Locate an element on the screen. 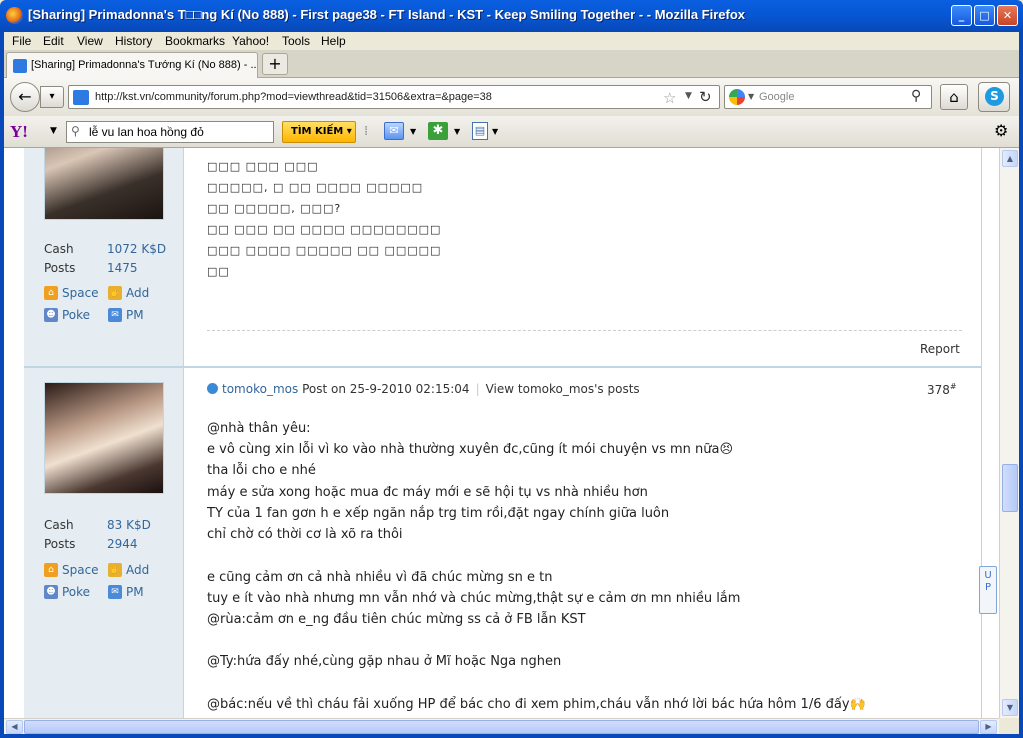 Image resolution: width=1023 pixels, height=738 pixels. content-right-border is located at coordinates (990, 433).